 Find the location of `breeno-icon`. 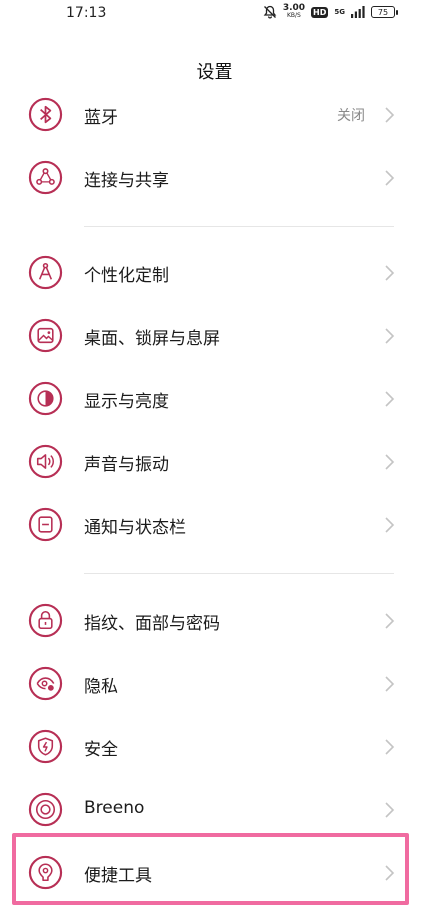

breeno-icon is located at coordinates (45, 809).